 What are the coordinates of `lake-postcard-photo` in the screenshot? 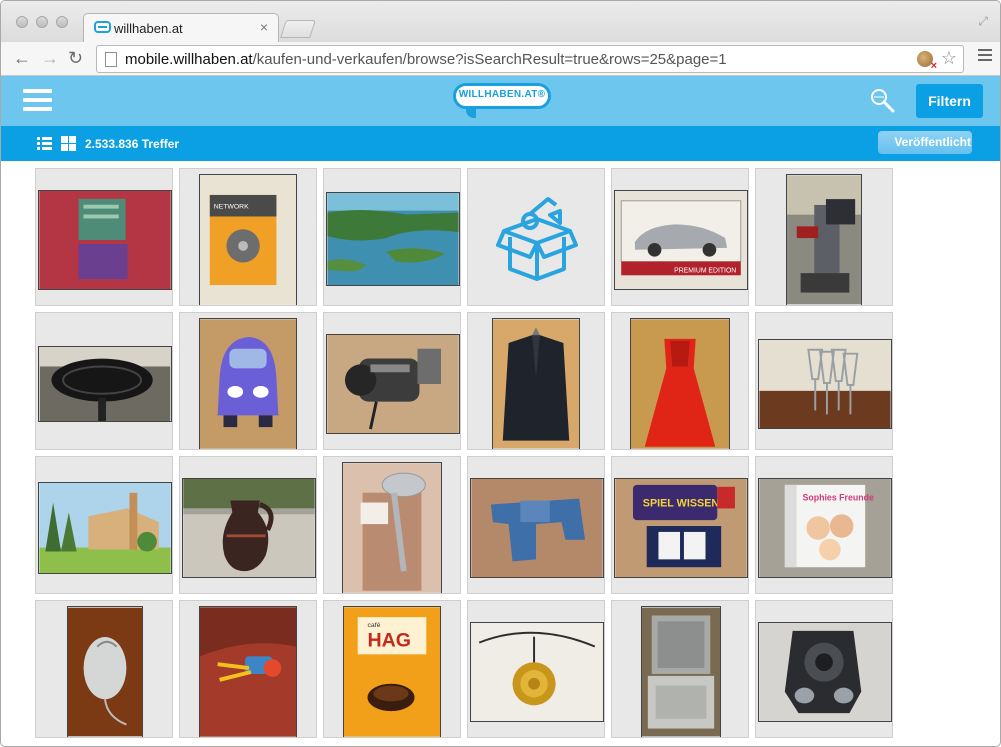 It's located at (393, 239).